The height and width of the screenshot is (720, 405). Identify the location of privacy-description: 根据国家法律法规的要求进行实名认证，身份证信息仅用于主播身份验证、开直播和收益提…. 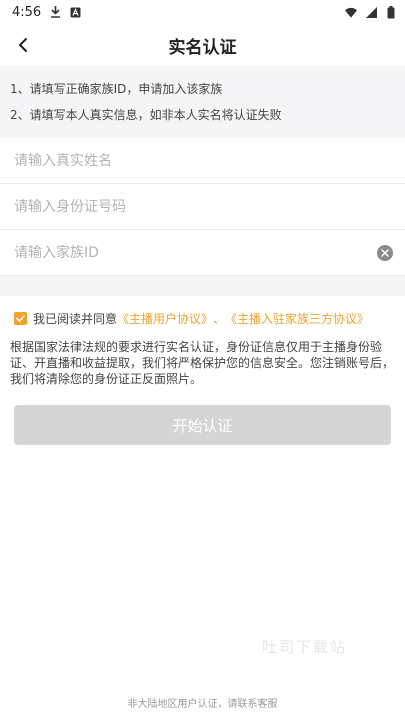
(202, 363).